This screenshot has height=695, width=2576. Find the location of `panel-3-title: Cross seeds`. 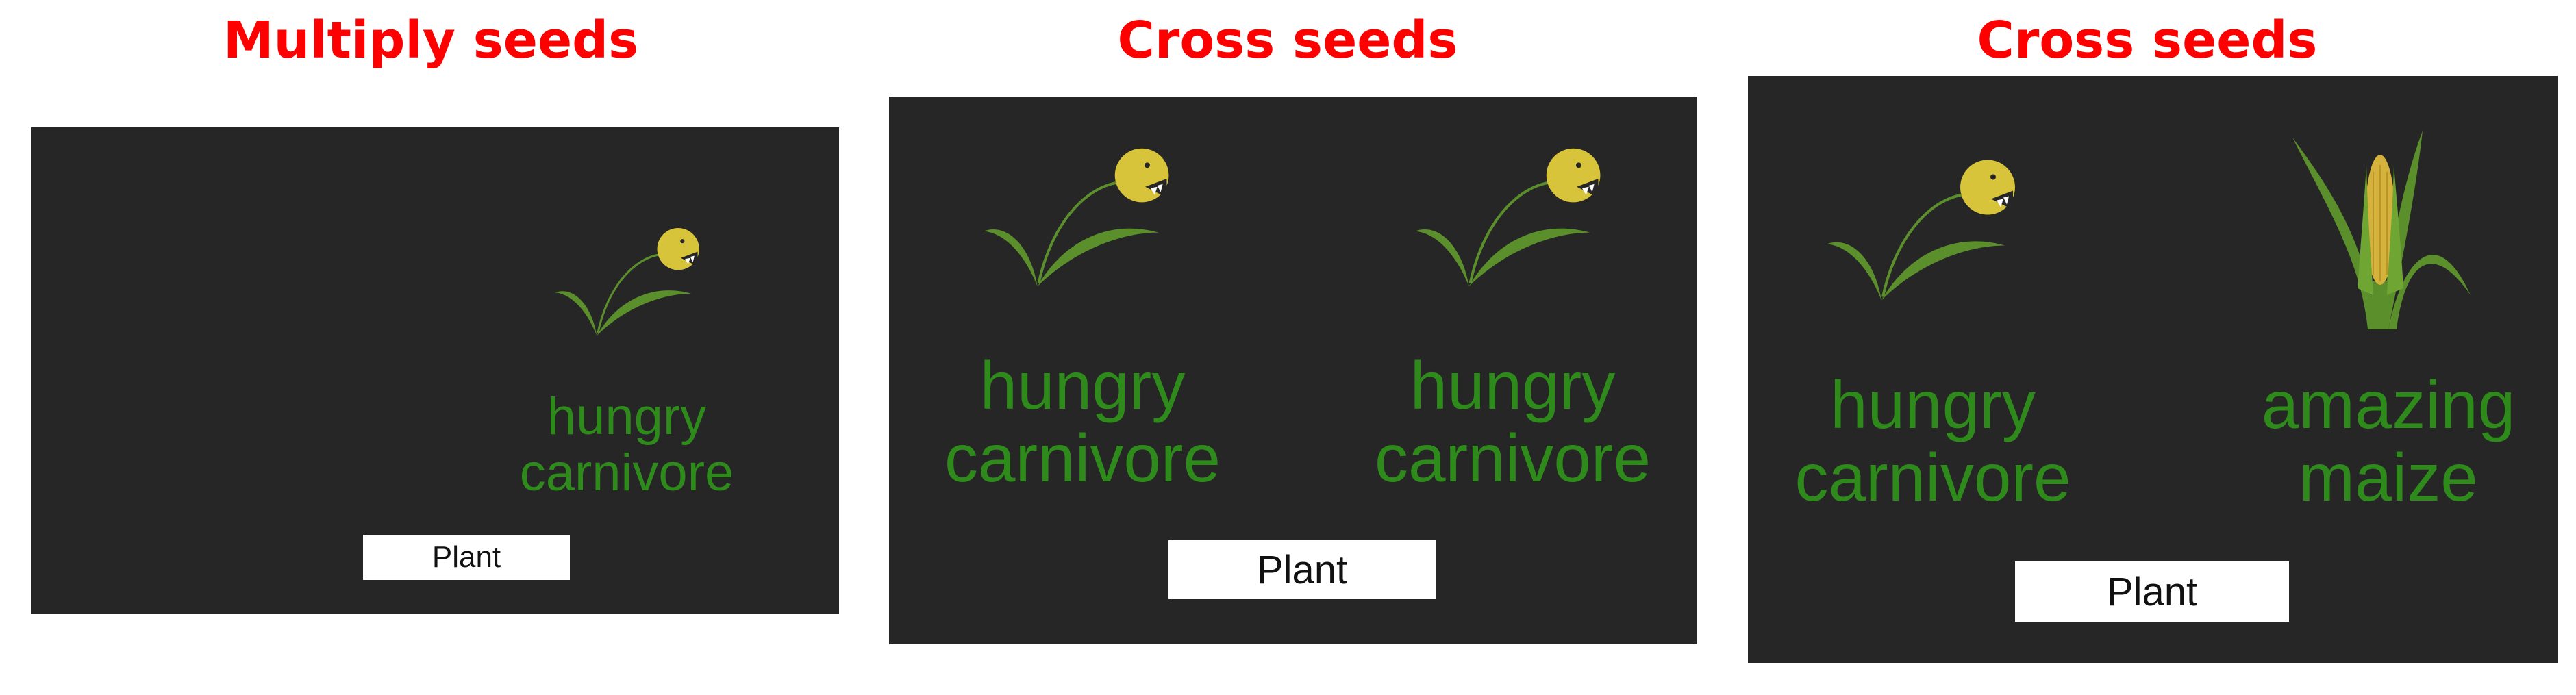

panel-3-title: Cross seeds is located at coordinates (2147, 40).